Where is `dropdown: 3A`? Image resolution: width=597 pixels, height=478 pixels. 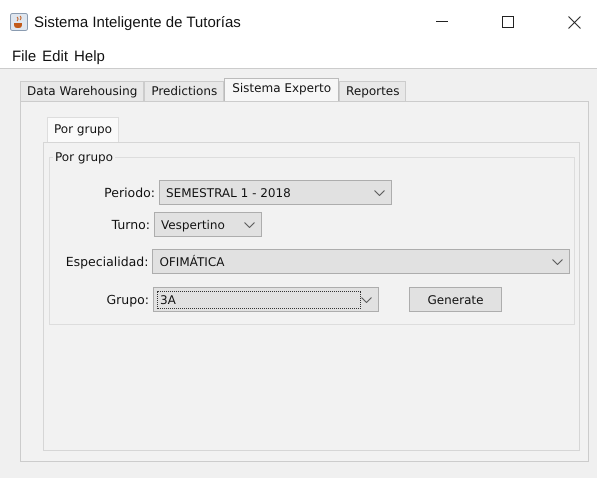 dropdown: 3A is located at coordinates (266, 299).